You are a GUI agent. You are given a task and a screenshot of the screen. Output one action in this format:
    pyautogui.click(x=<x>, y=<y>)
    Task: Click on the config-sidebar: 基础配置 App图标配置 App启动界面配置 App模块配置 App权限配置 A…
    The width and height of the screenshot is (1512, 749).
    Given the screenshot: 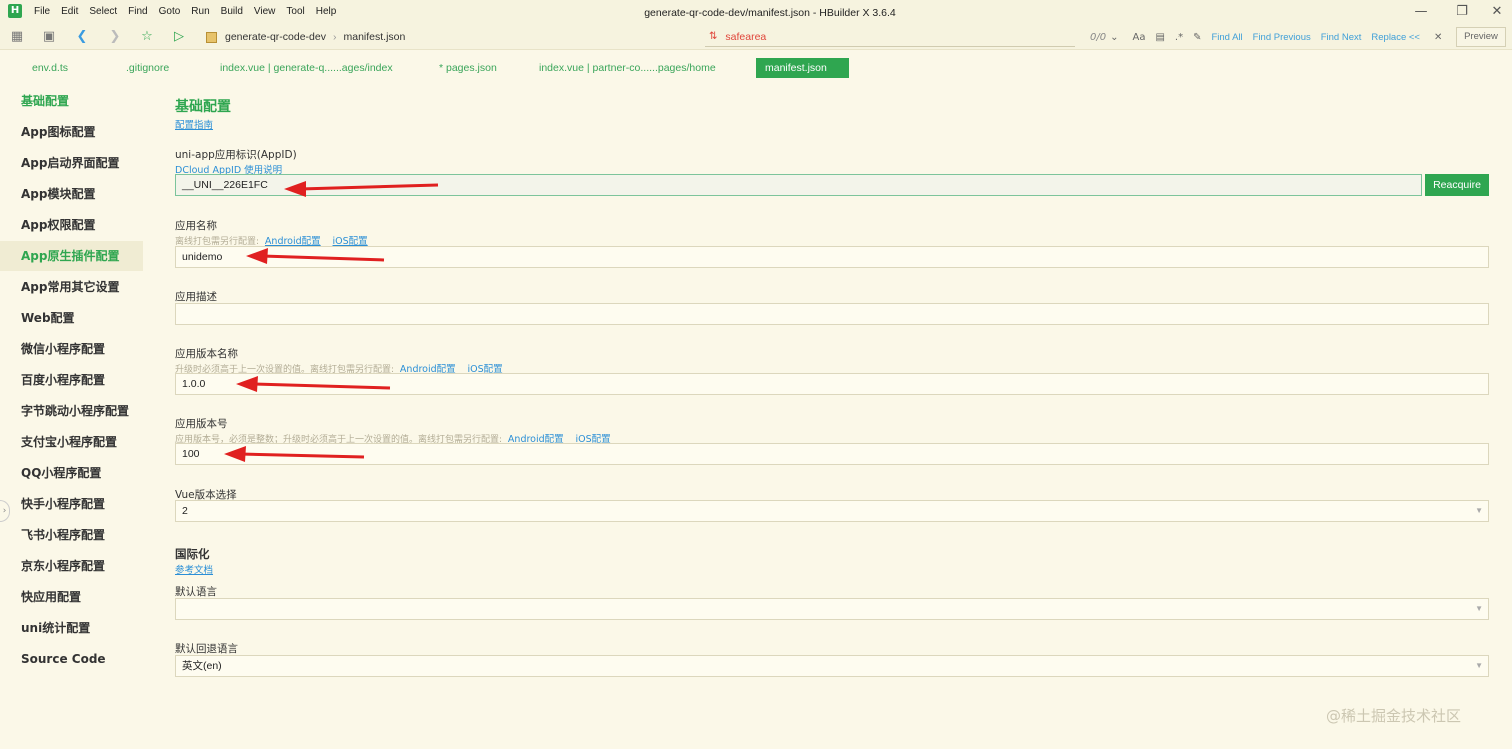 What is the action you would take?
    pyautogui.click(x=71, y=417)
    